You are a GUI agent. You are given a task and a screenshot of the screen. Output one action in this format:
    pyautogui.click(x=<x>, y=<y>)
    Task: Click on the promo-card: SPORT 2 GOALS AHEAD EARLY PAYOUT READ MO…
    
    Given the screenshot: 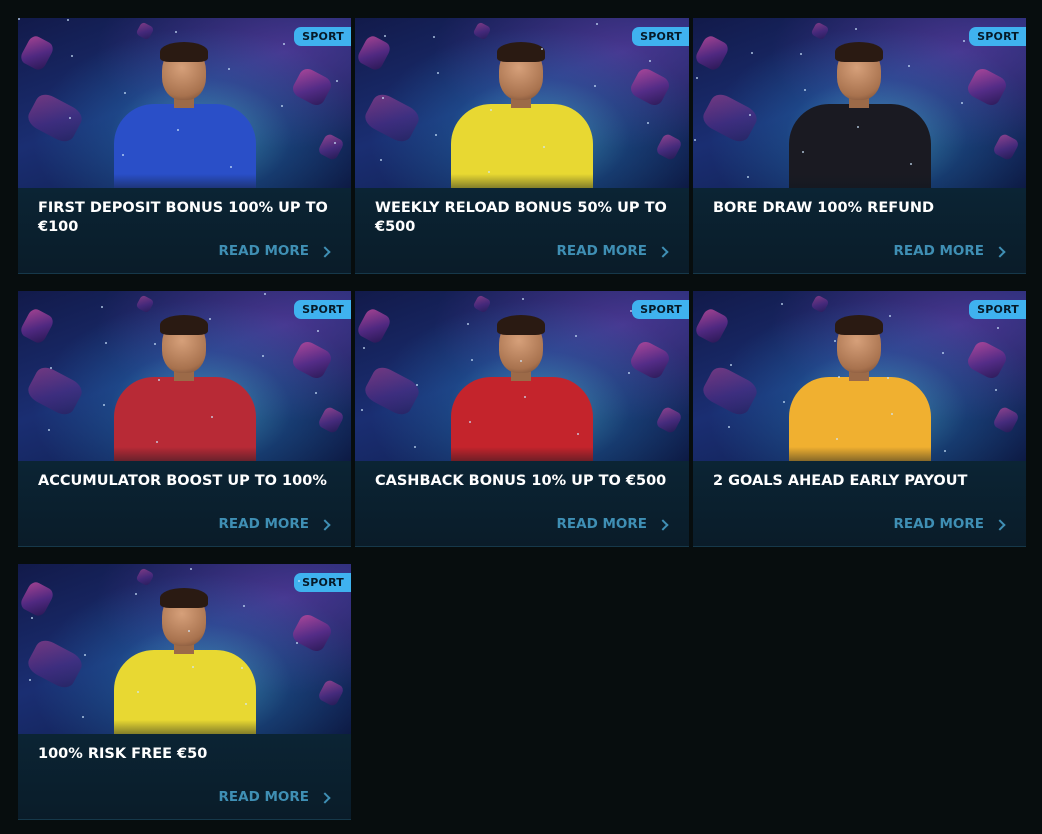 What is the action you would take?
    pyautogui.click(x=859, y=419)
    